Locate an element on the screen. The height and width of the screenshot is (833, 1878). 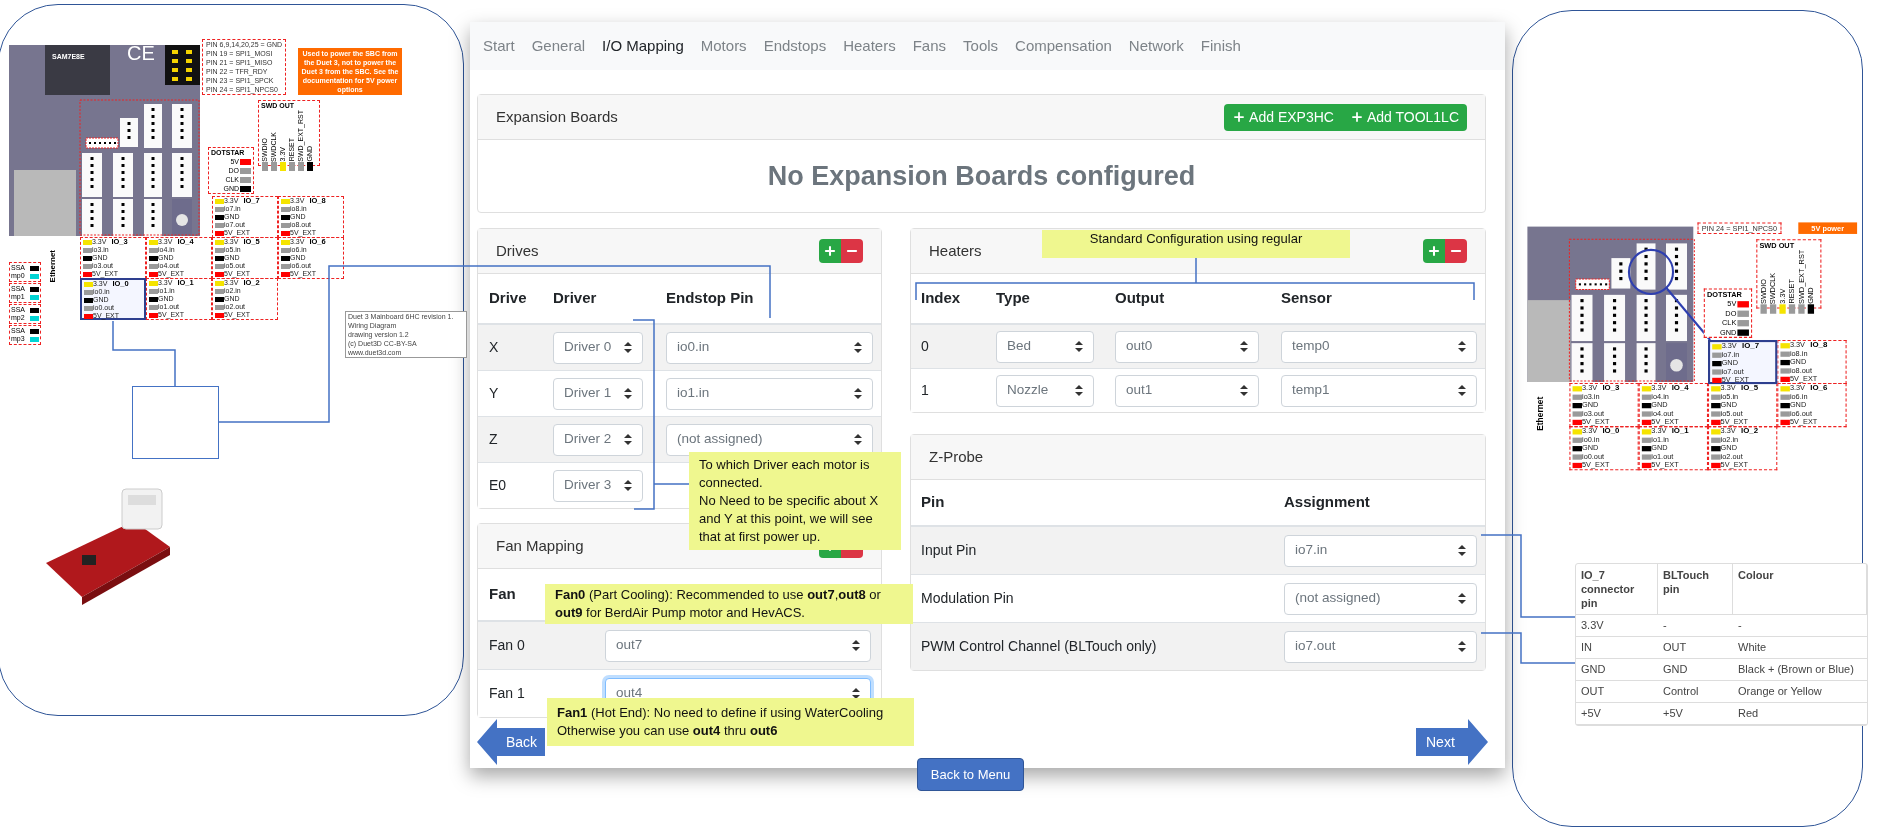
empty-message: No Expansion Boards configured is located at coordinates (981, 176).